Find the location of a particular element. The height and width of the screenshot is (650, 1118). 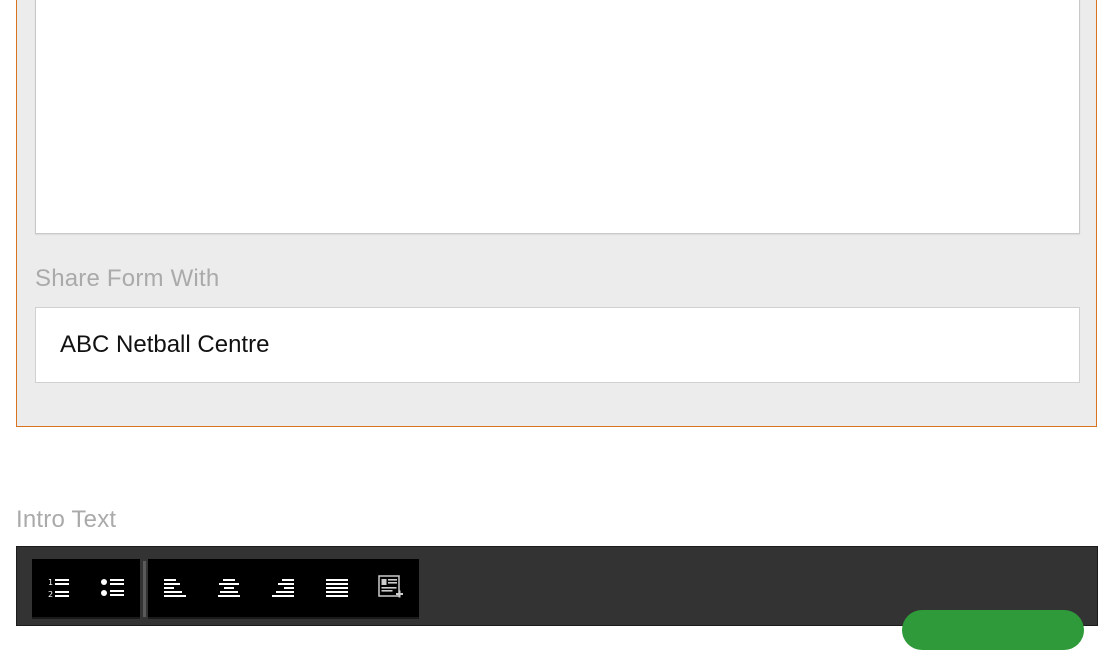

insert-template-icon is located at coordinates (390, 586).